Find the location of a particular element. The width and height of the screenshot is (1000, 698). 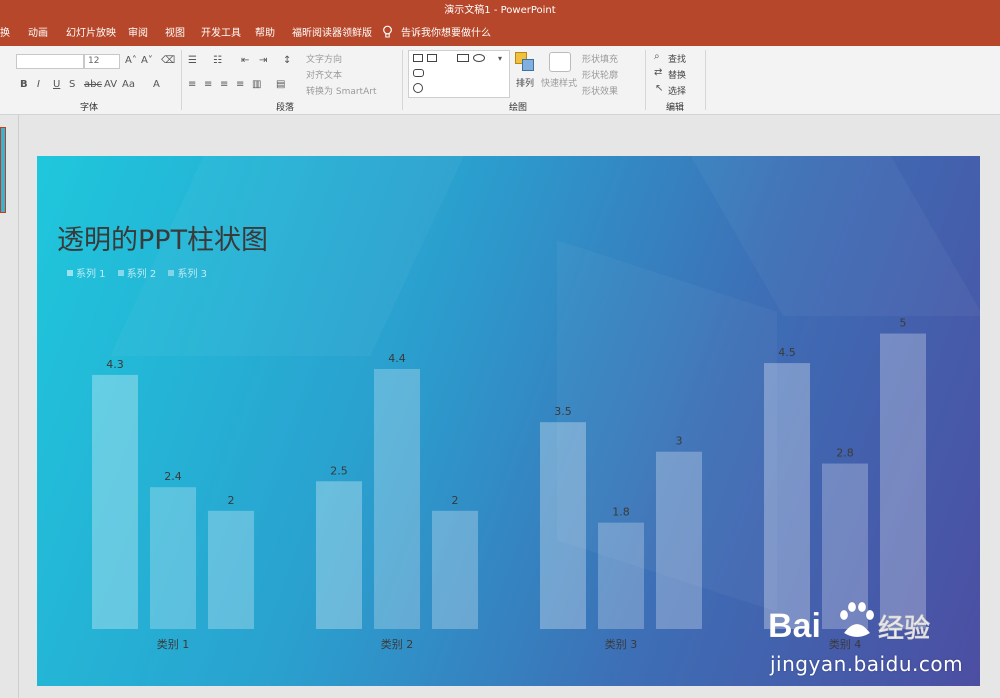

font-color-icon: A is located at coordinates (156, 84).